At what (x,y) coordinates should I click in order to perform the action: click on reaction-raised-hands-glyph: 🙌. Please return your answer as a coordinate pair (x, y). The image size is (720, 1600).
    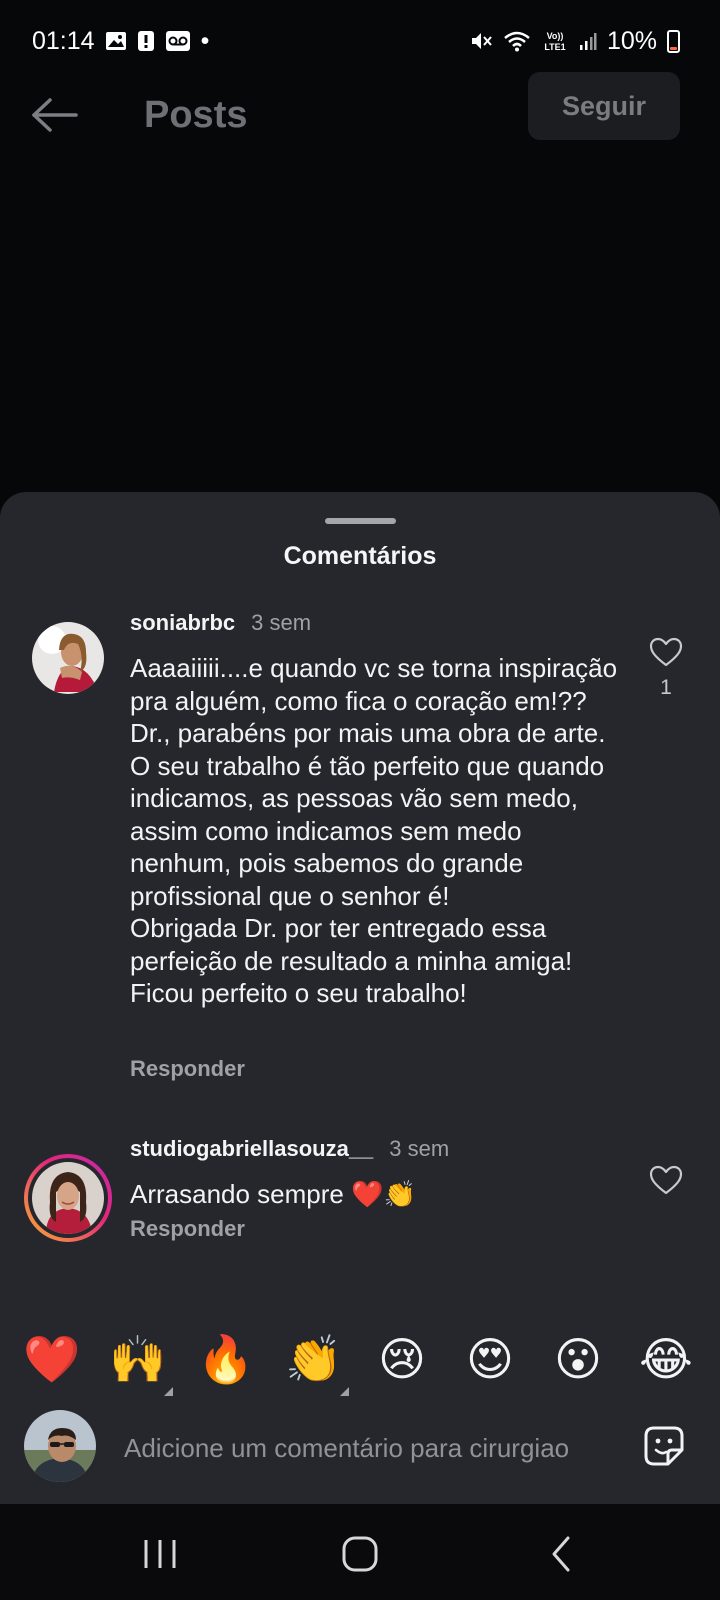
    Looking at the image, I should click on (138, 1359).